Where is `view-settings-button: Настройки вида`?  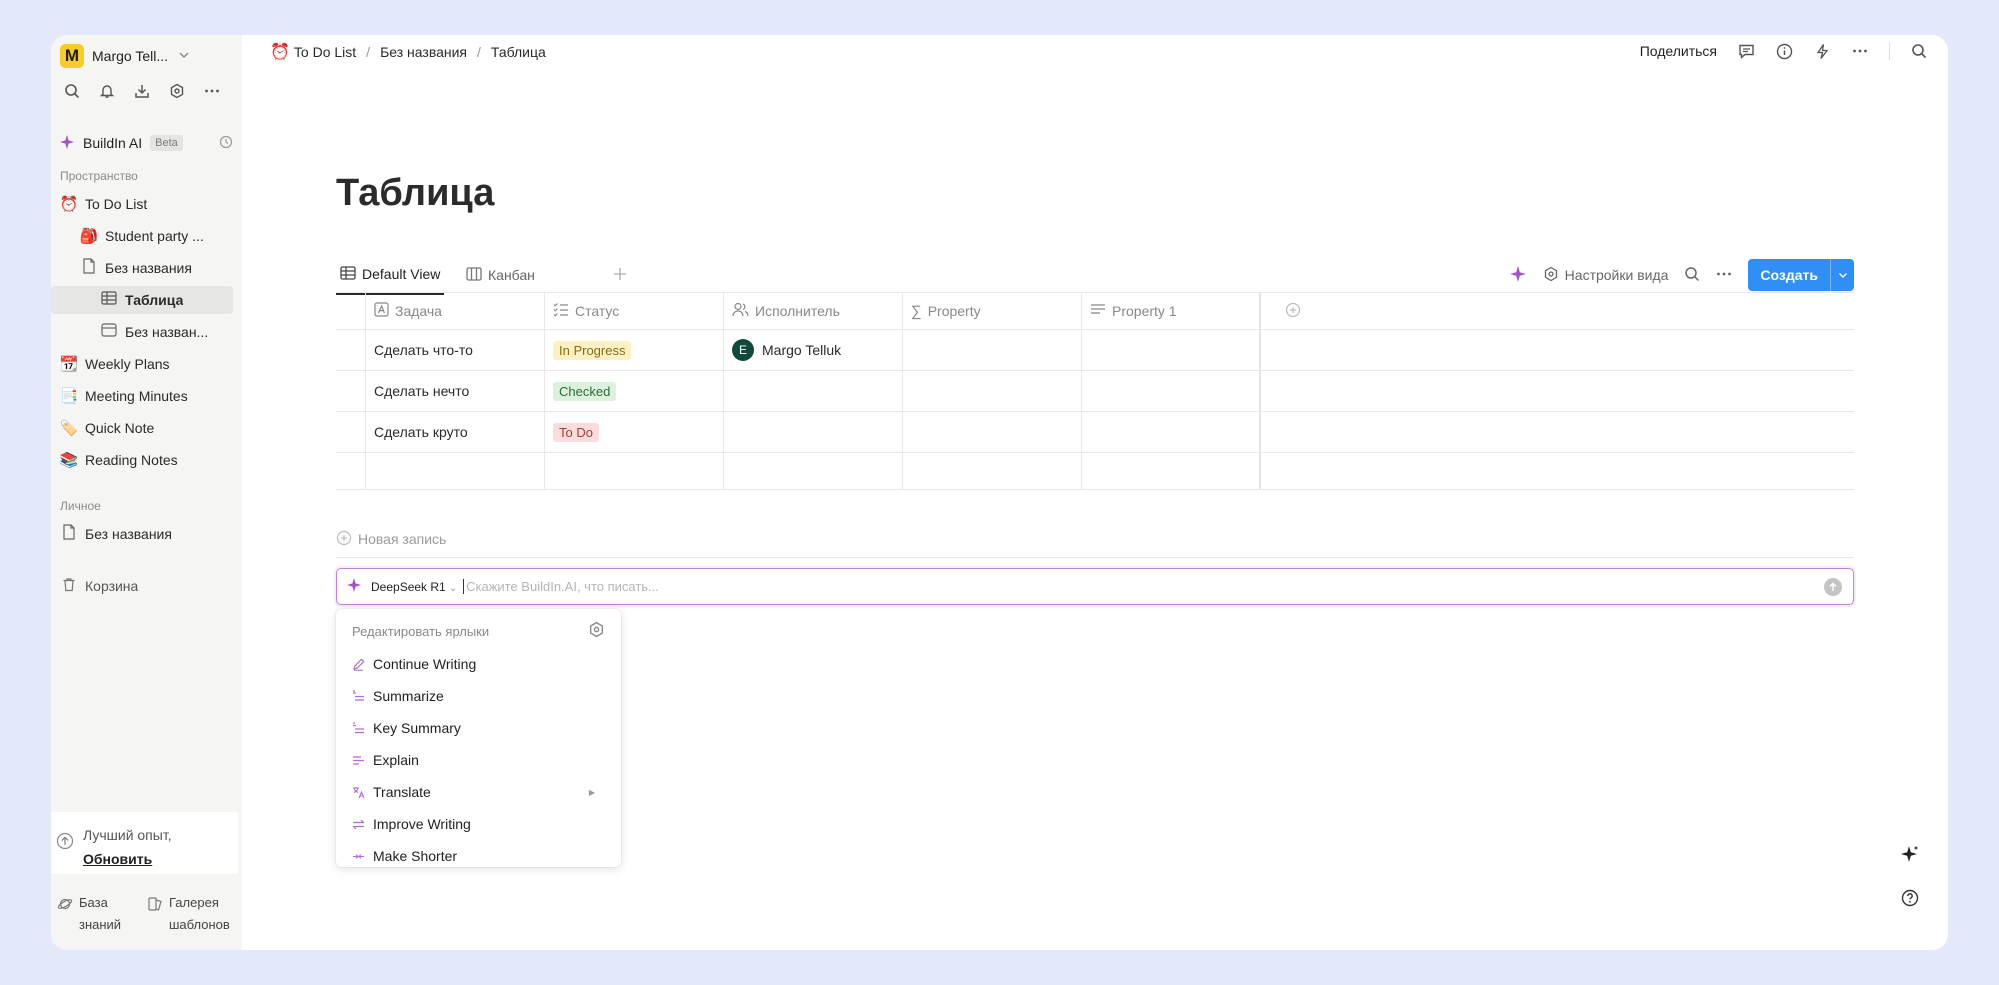 view-settings-button: Настройки вида is located at coordinates (1606, 275).